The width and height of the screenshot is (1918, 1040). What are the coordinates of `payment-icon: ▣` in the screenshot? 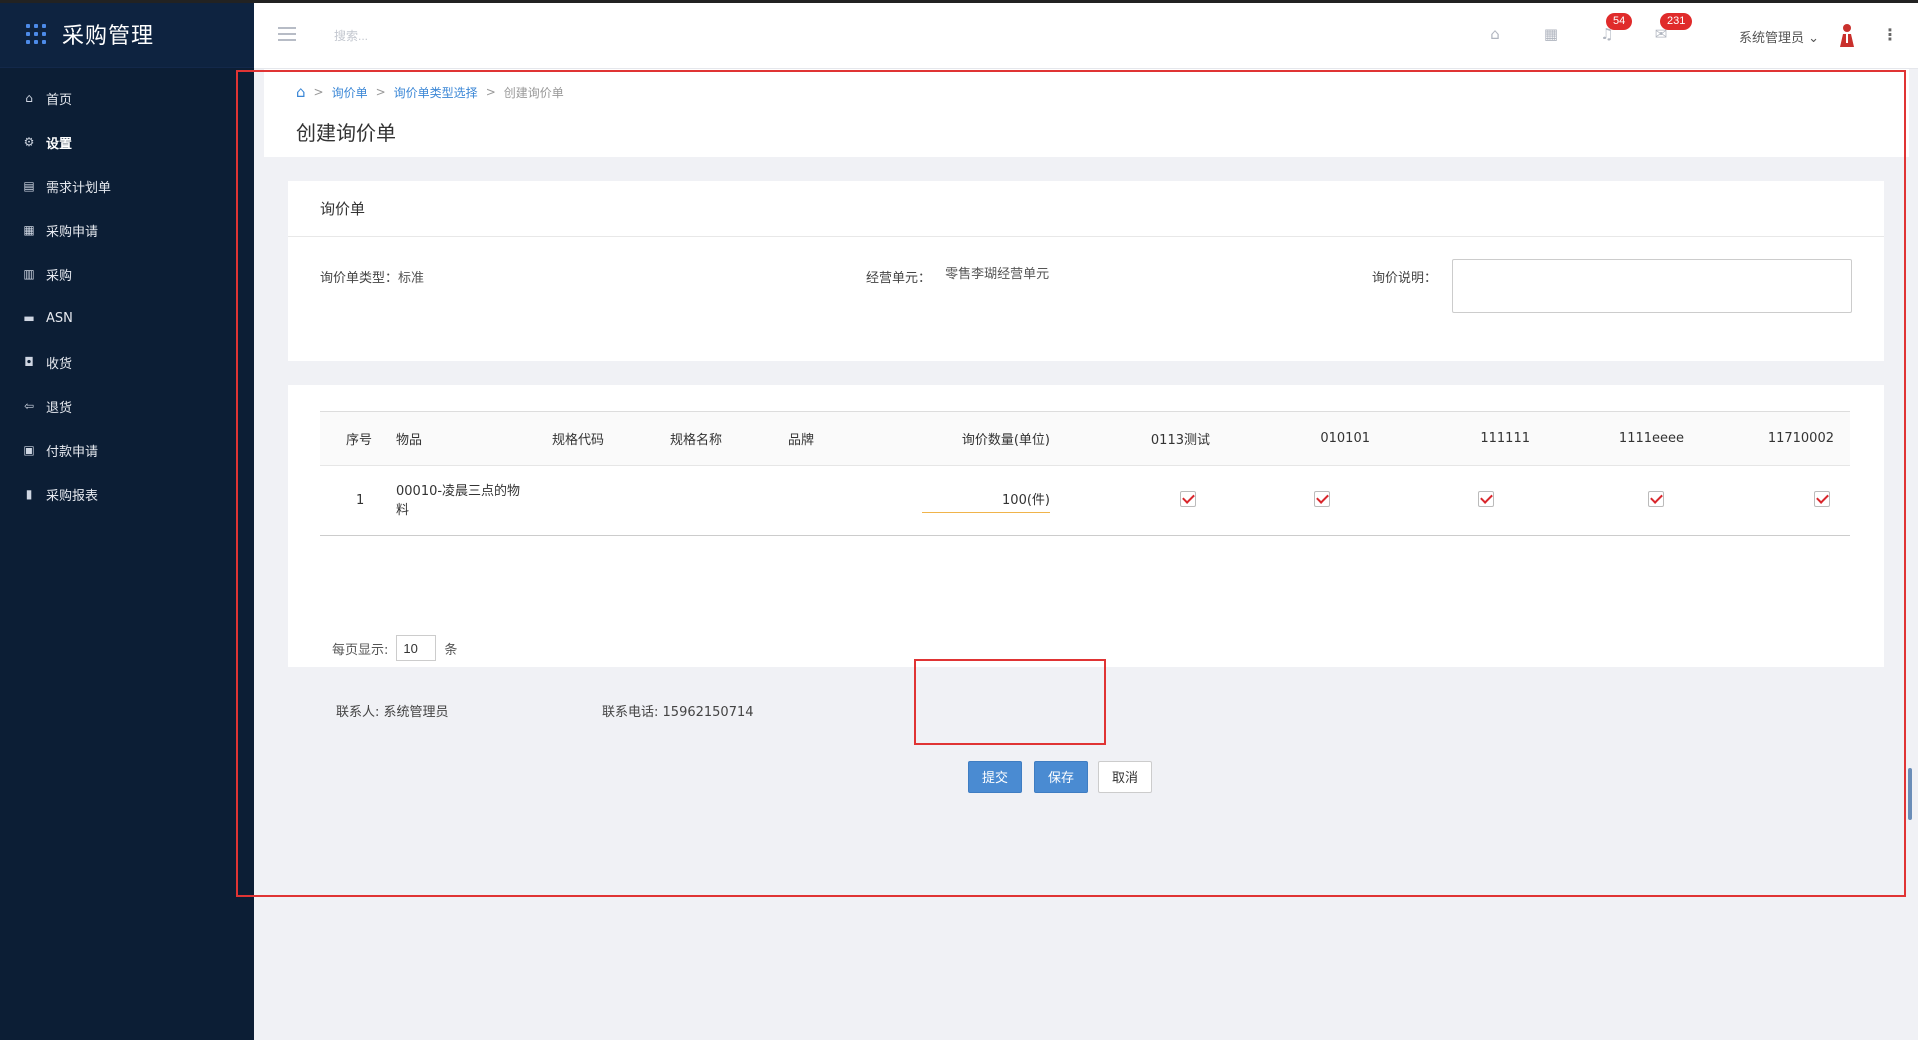 It's located at (29, 450).